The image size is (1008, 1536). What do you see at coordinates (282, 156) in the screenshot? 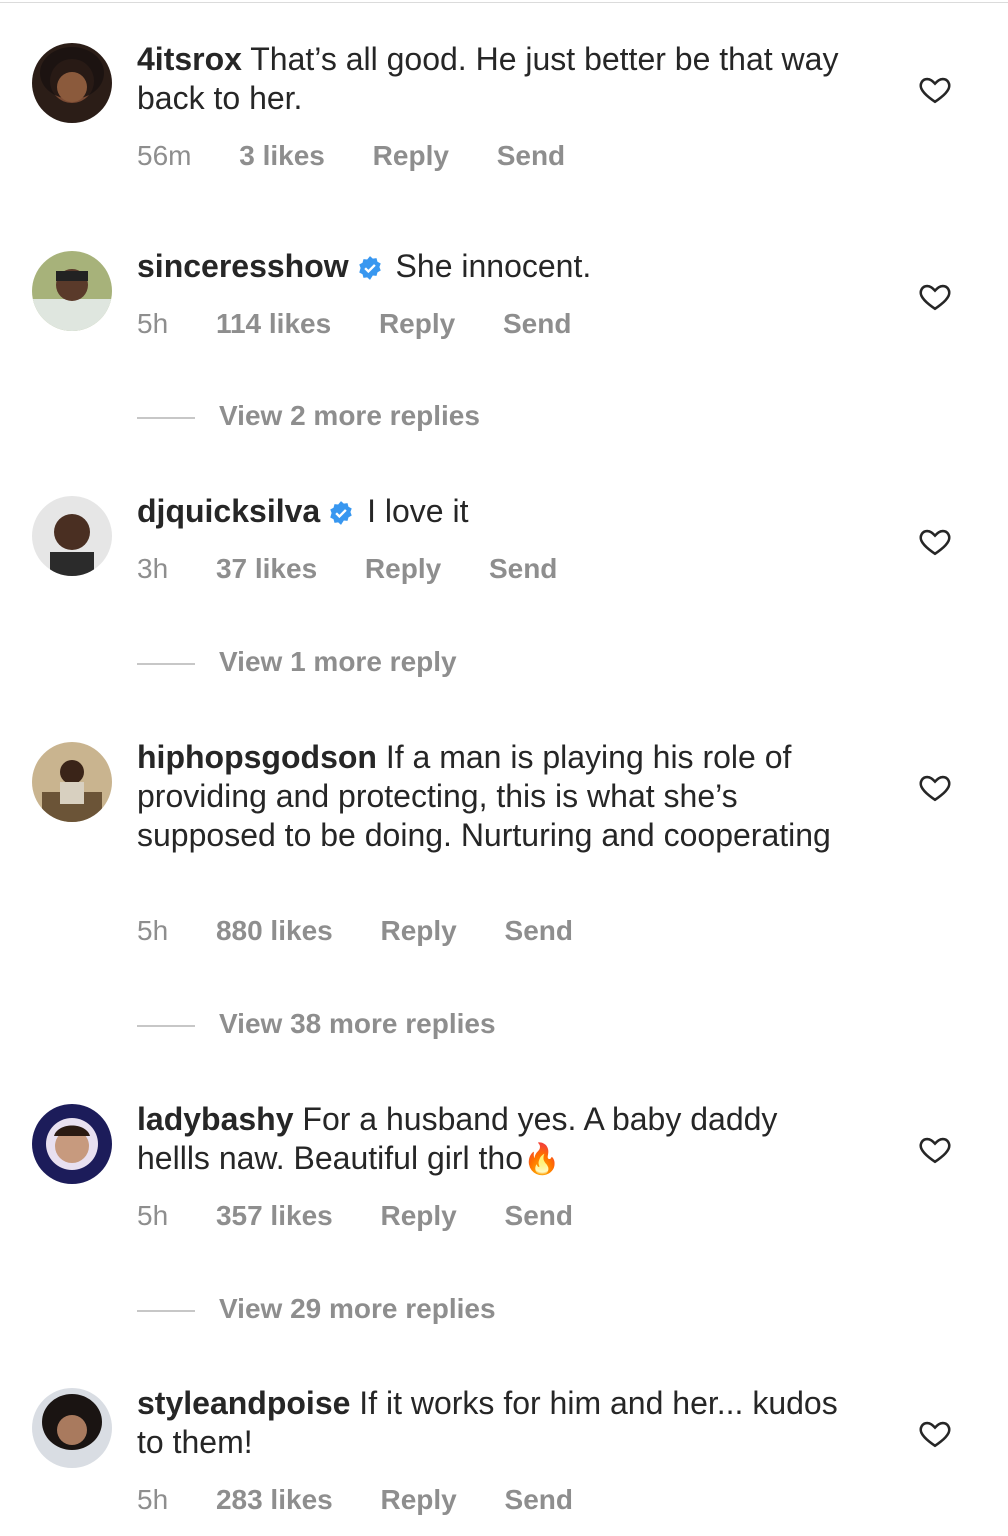
I see `likes-count: 3 likes` at bounding box center [282, 156].